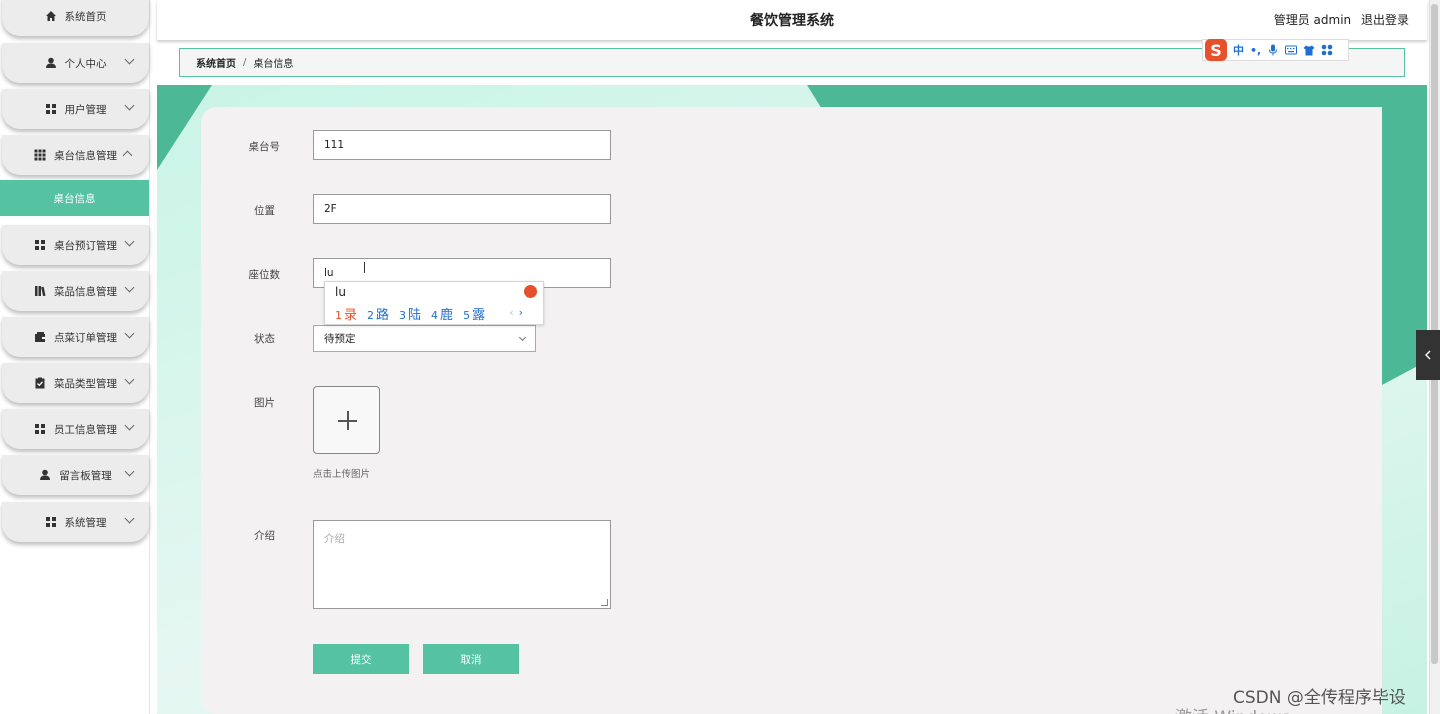 The image size is (1440, 714). What do you see at coordinates (462, 145) in the screenshot?
I see `table-no-input: 111` at bounding box center [462, 145].